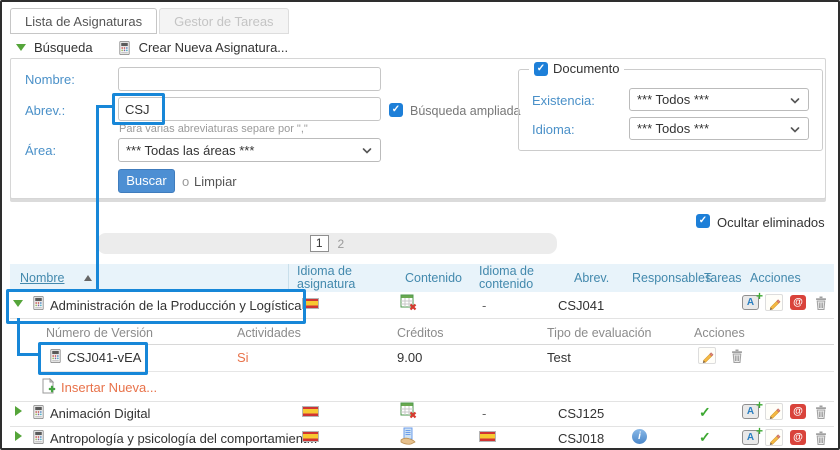 Image resolution: width=840 pixels, height=450 pixels. Describe the element at coordinates (719, 99) in the screenshot. I see `existencia-select: *** Todos ***` at that location.